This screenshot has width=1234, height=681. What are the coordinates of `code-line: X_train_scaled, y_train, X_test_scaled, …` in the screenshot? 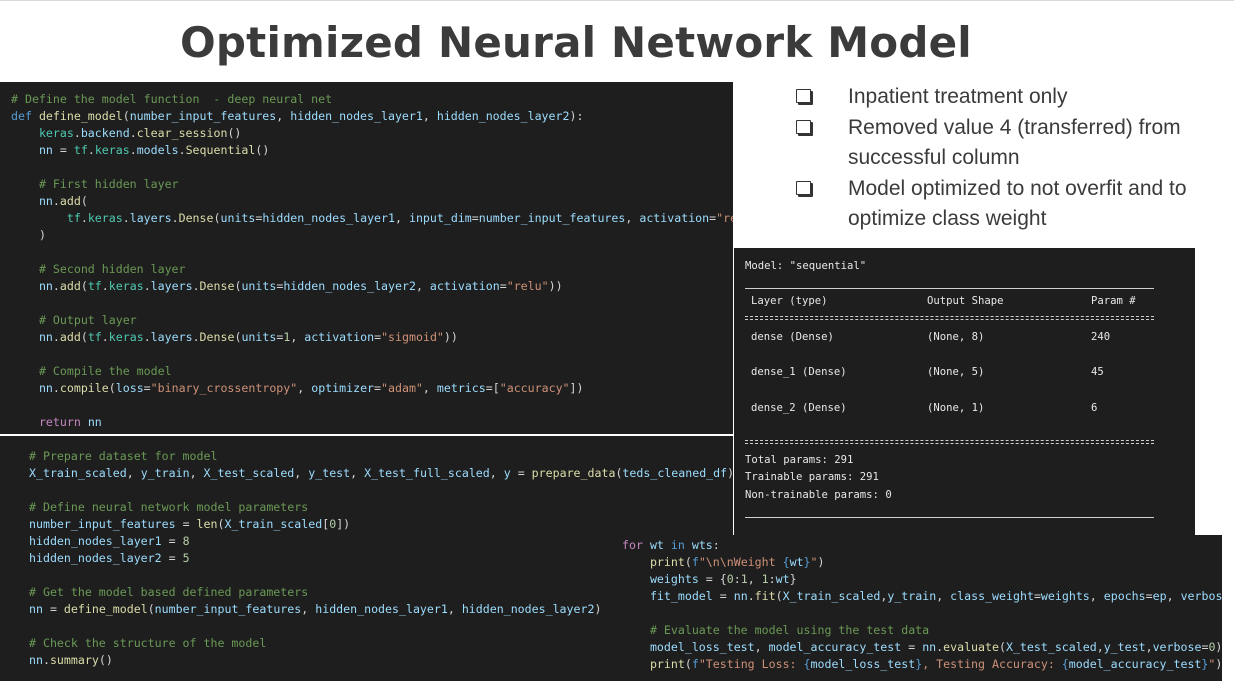 It's located at (381, 473).